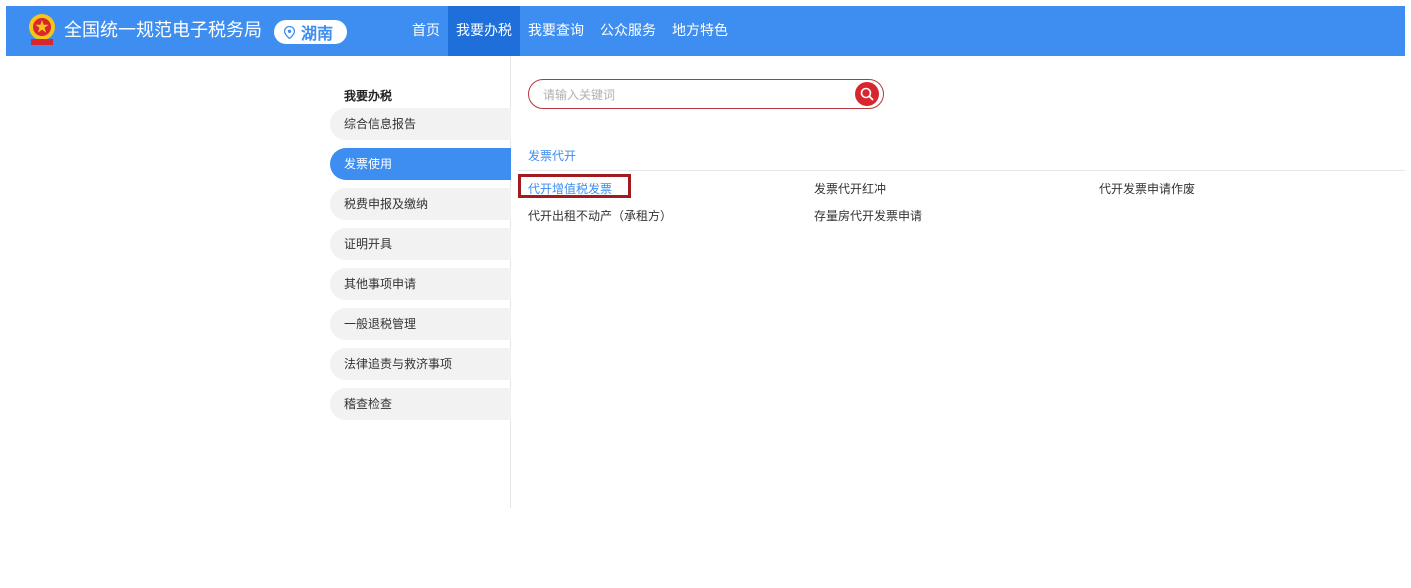  What do you see at coordinates (426, 31) in the screenshot?
I see `nav-home: 首页` at bounding box center [426, 31].